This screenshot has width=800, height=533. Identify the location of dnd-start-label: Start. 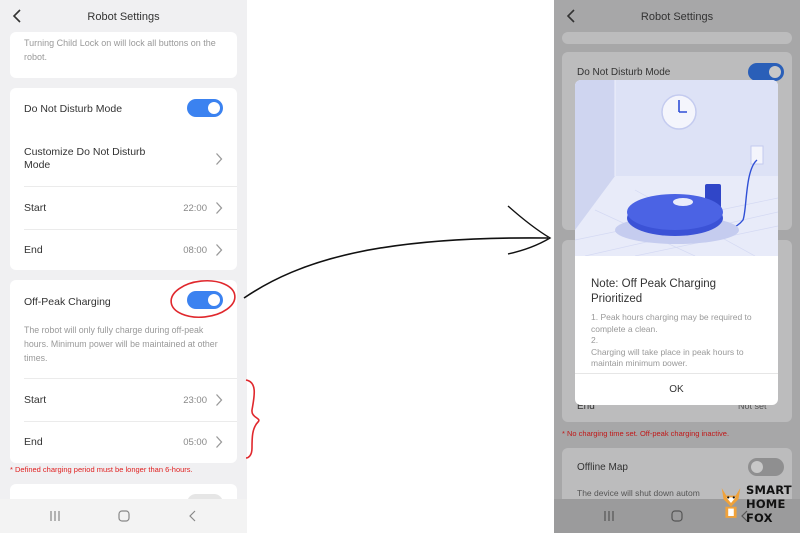
(35, 208).